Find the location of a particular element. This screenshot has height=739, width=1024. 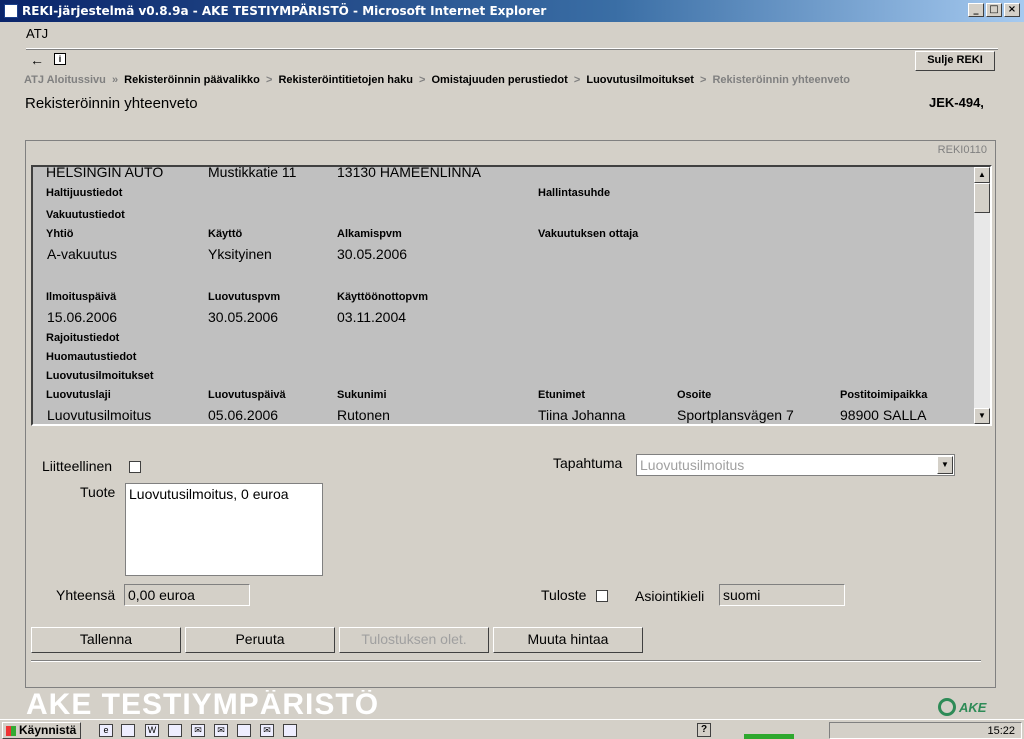

app-quicklaunch-icon is located at coordinates (128, 730).